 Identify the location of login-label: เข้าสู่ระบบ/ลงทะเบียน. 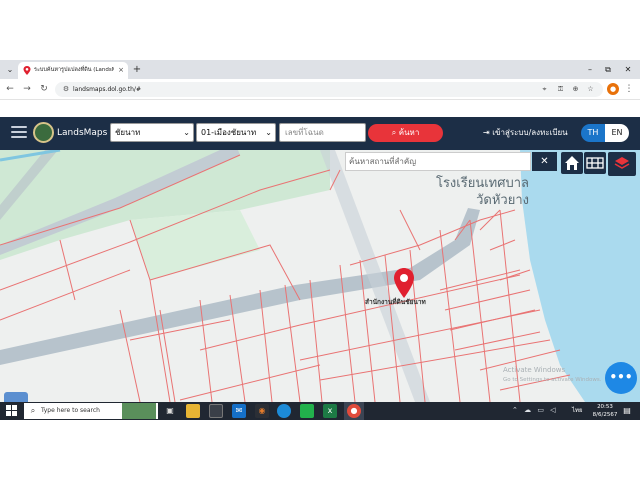
(530, 132).